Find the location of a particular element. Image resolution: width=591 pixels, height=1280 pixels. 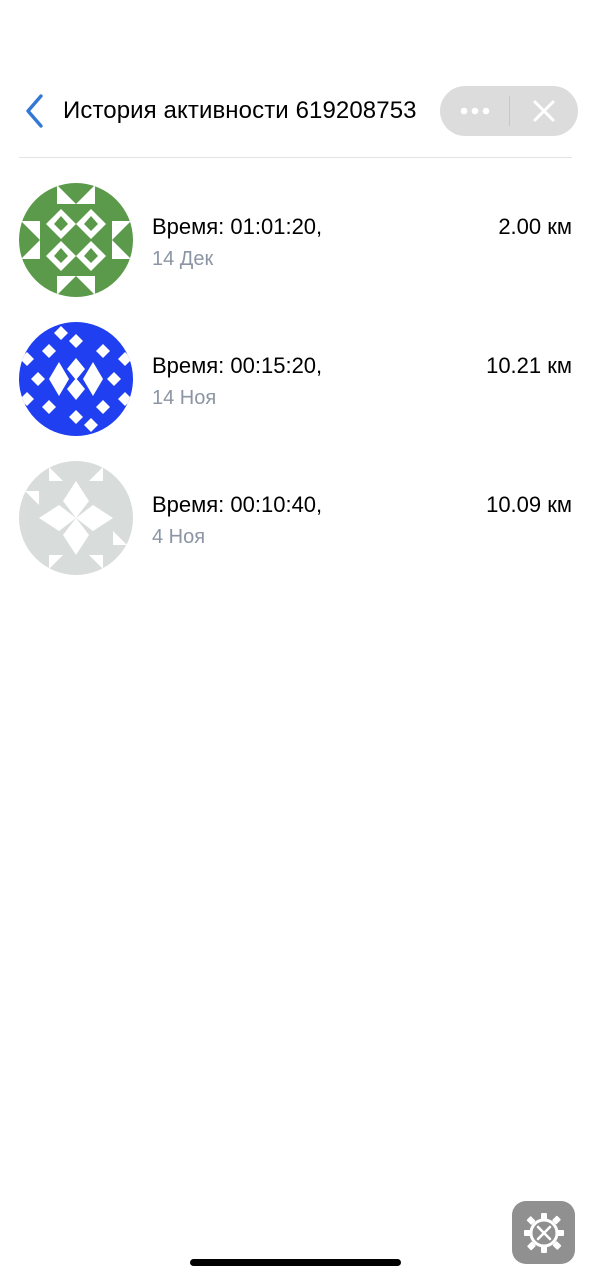

close-button is located at coordinates (544, 111).